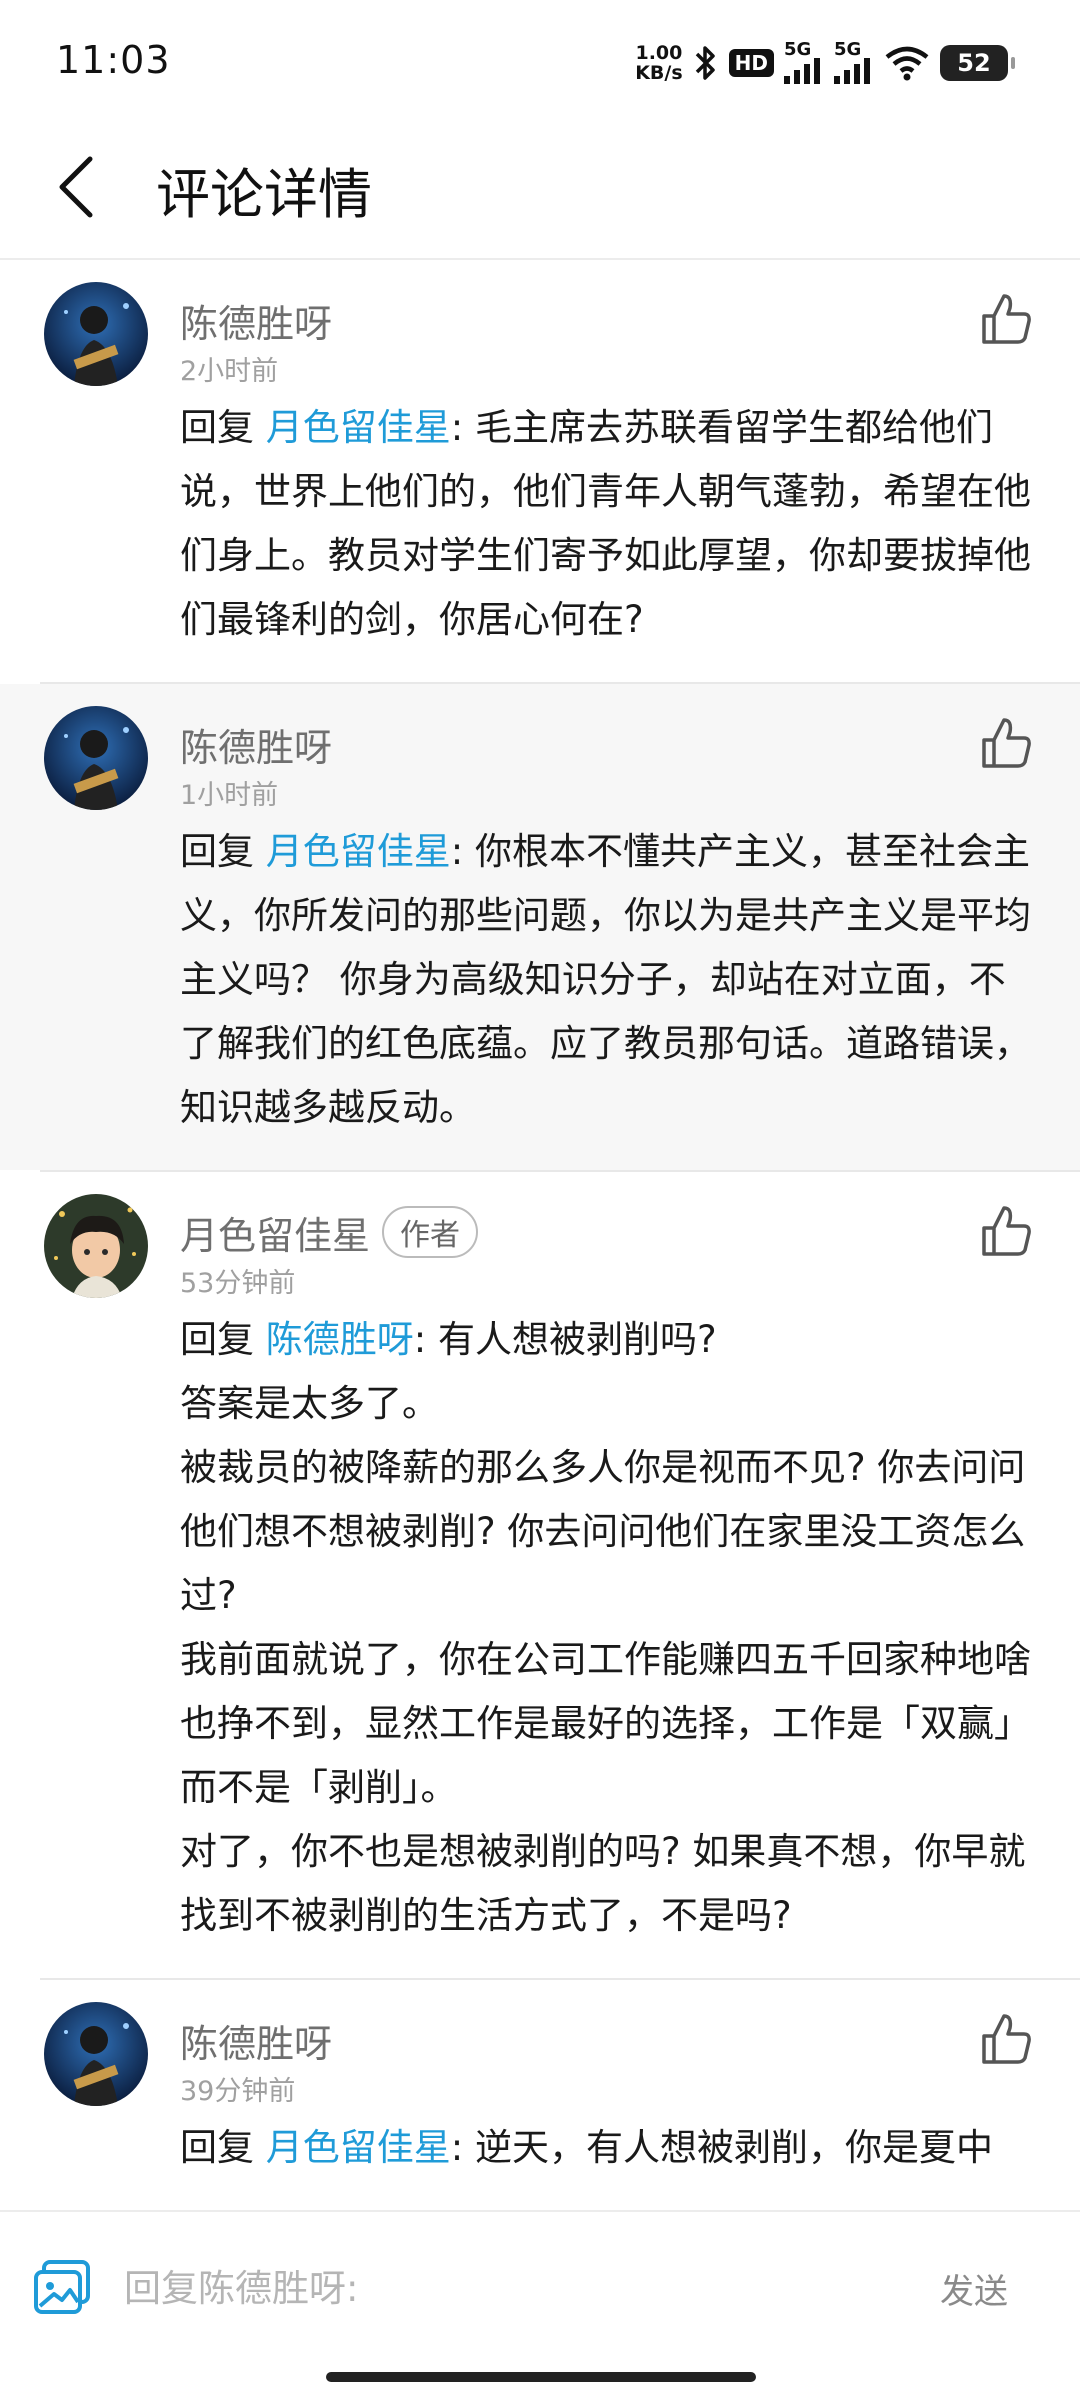 The image size is (1080, 2400). What do you see at coordinates (275, 1232) in the screenshot?
I see `commenter-name: 月色留佳星` at bounding box center [275, 1232].